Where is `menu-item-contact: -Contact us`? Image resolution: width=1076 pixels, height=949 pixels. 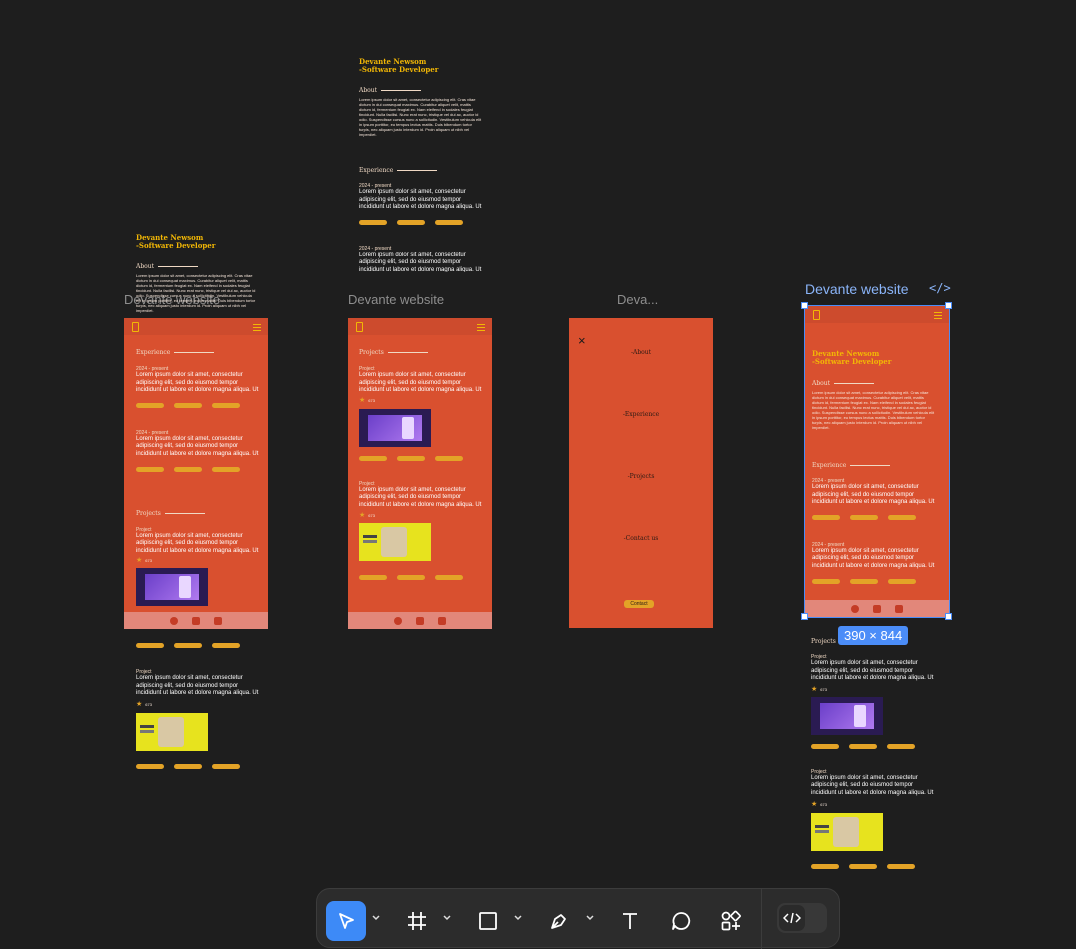
menu-item-contact: -Contact us is located at coordinates (641, 538).